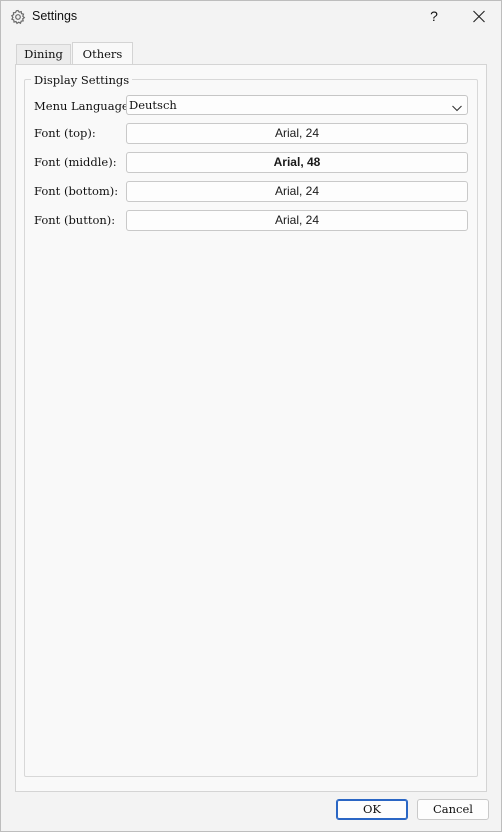  Describe the element at coordinates (43, 54) in the screenshot. I see `tab-dining: Dining` at that location.